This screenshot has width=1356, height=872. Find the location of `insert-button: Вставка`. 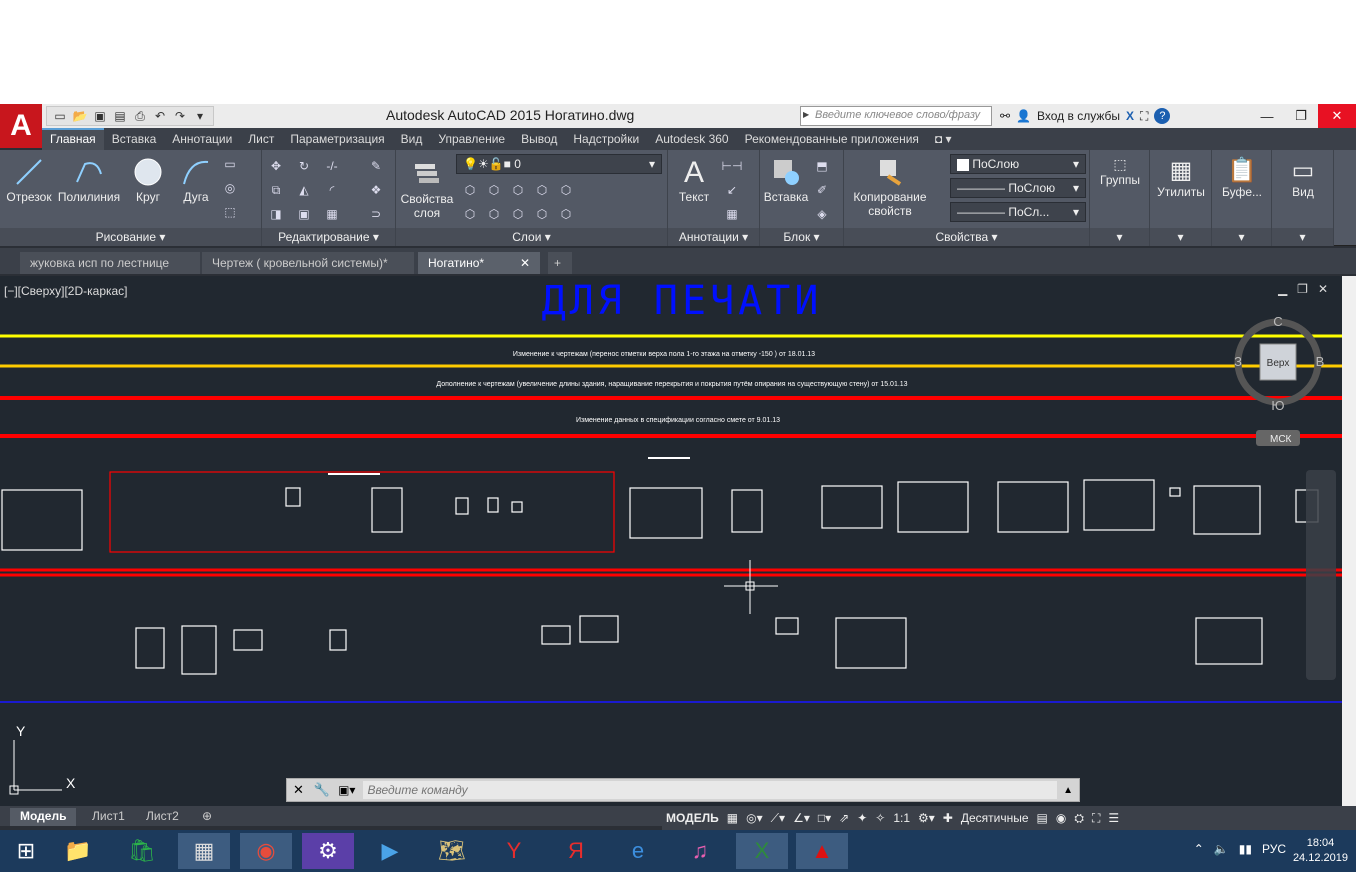

insert-button: Вставка is located at coordinates (786, 180).